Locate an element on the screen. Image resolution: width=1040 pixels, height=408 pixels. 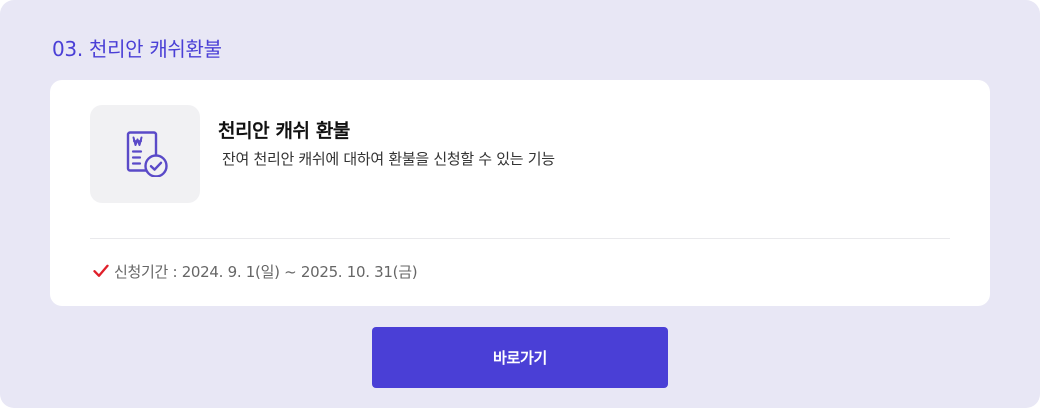
checkmark-icon is located at coordinates (101, 270).